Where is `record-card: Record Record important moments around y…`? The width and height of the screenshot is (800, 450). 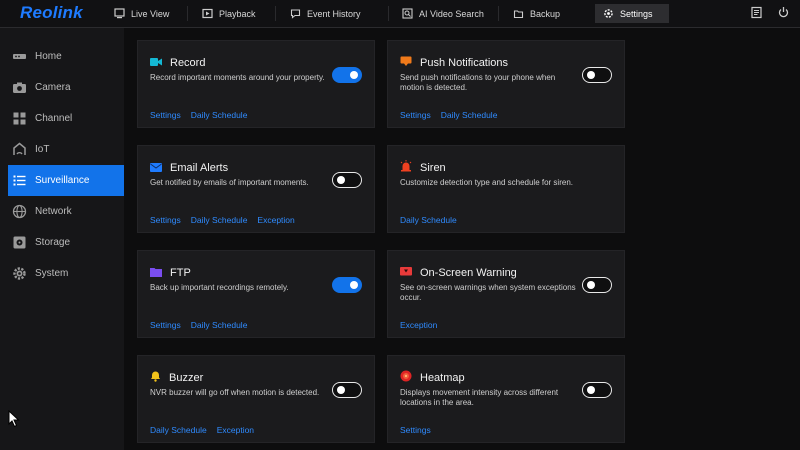 record-card: Record Record important moments around y… is located at coordinates (256, 84).